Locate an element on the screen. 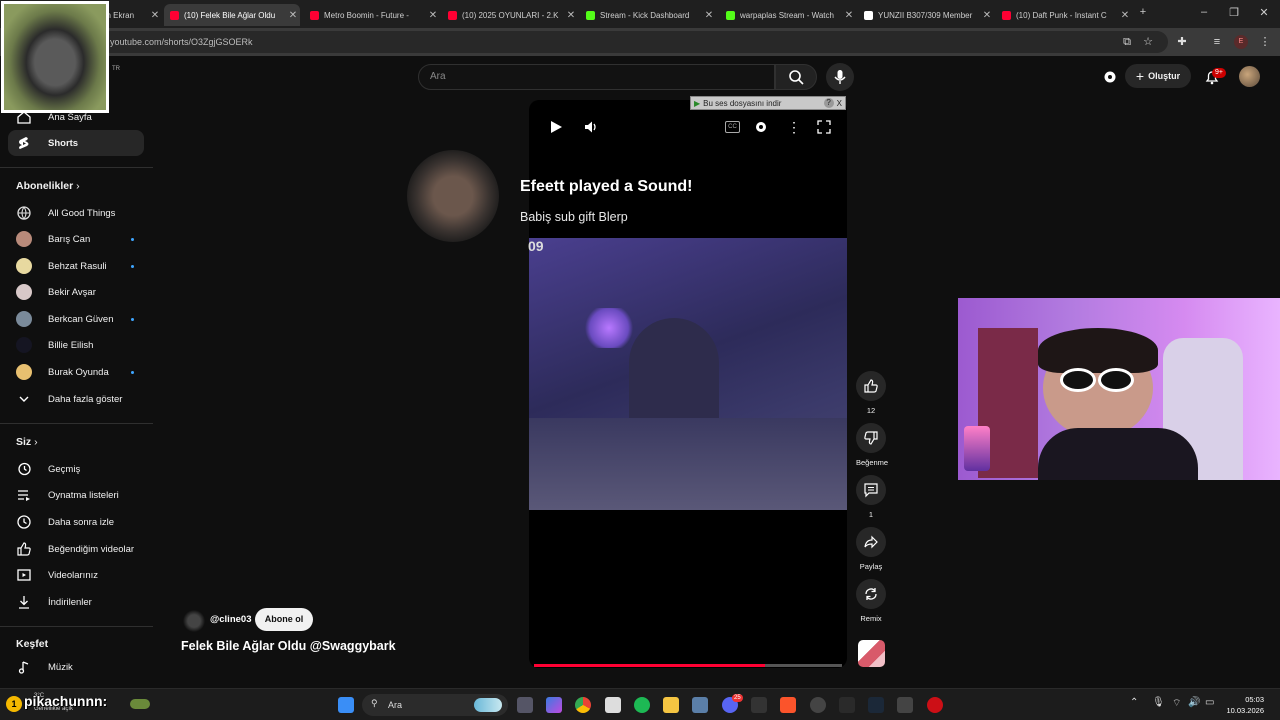 The height and width of the screenshot is (720, 1280). opera-icon is located at coordinates (935, 705).